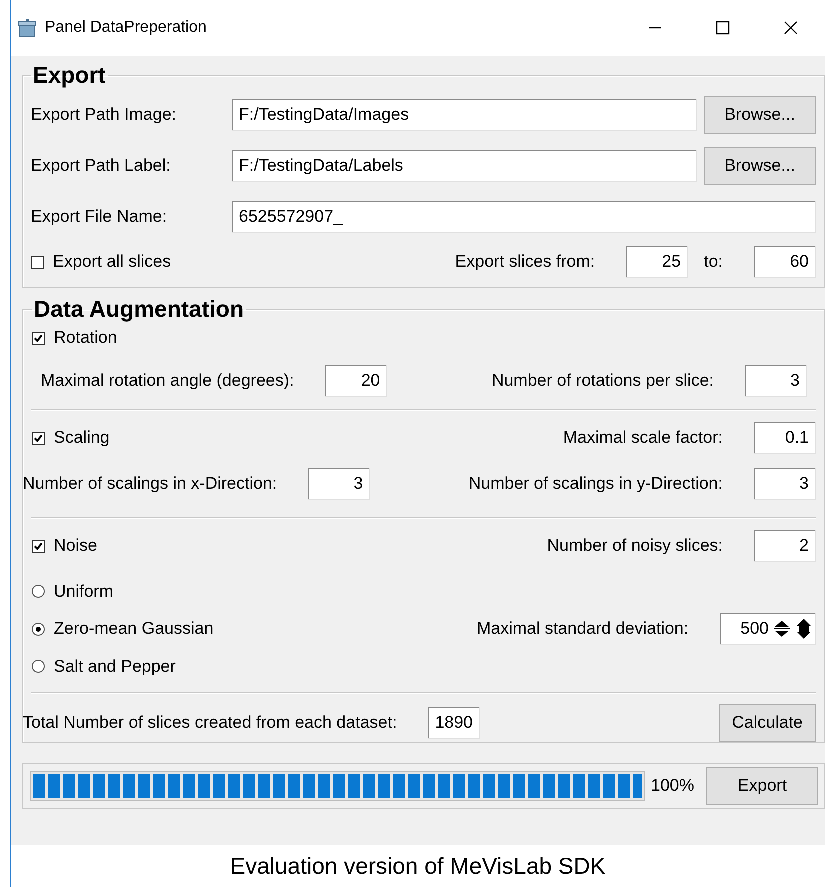  I want to click on input-field: 0.1, so click(785, 438).